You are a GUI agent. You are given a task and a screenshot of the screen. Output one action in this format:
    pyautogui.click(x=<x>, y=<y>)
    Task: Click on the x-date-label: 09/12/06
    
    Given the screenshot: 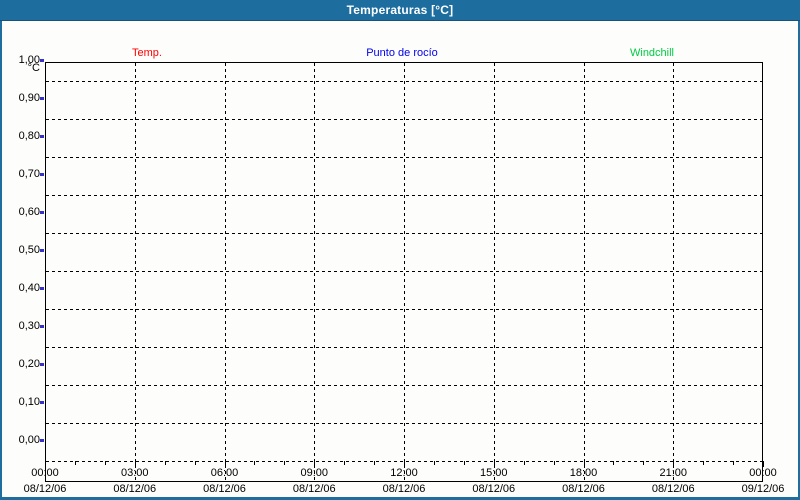 What is the action you would take?
    pyautogui.click(x=763, y=489)
    